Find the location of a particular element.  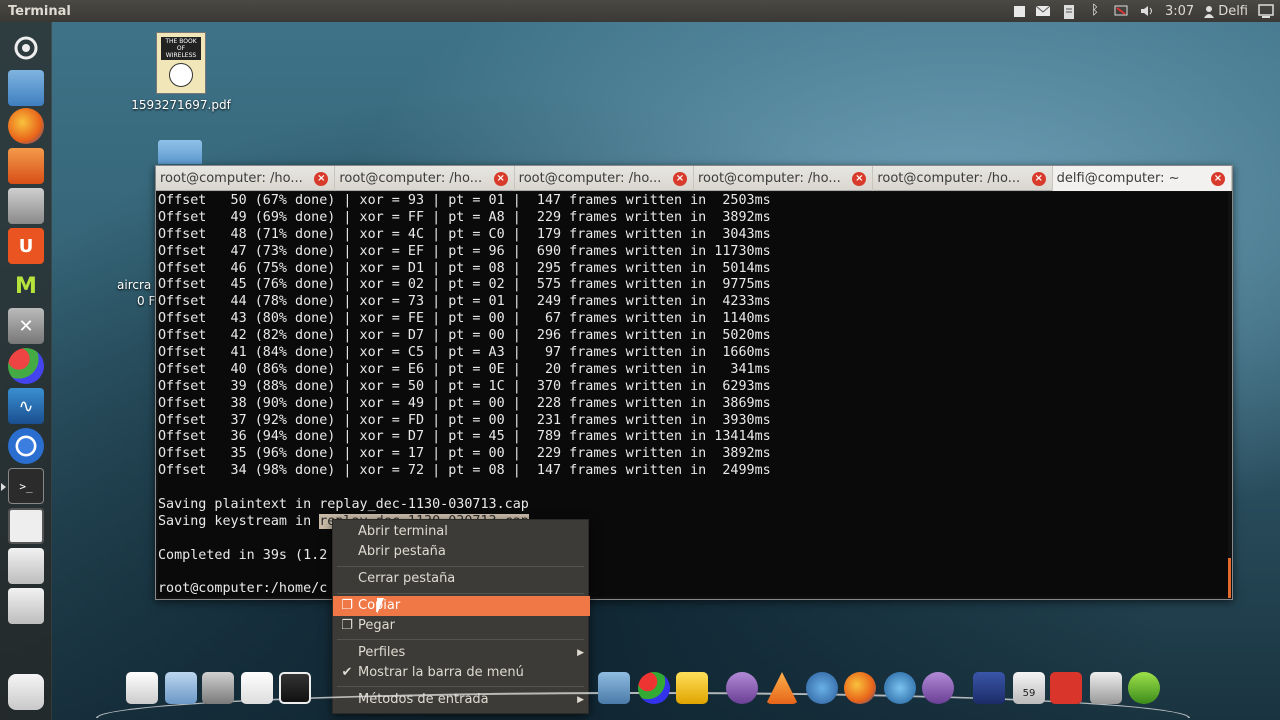

dock-cpu-ram-icon is located at coordinates (989, 688).